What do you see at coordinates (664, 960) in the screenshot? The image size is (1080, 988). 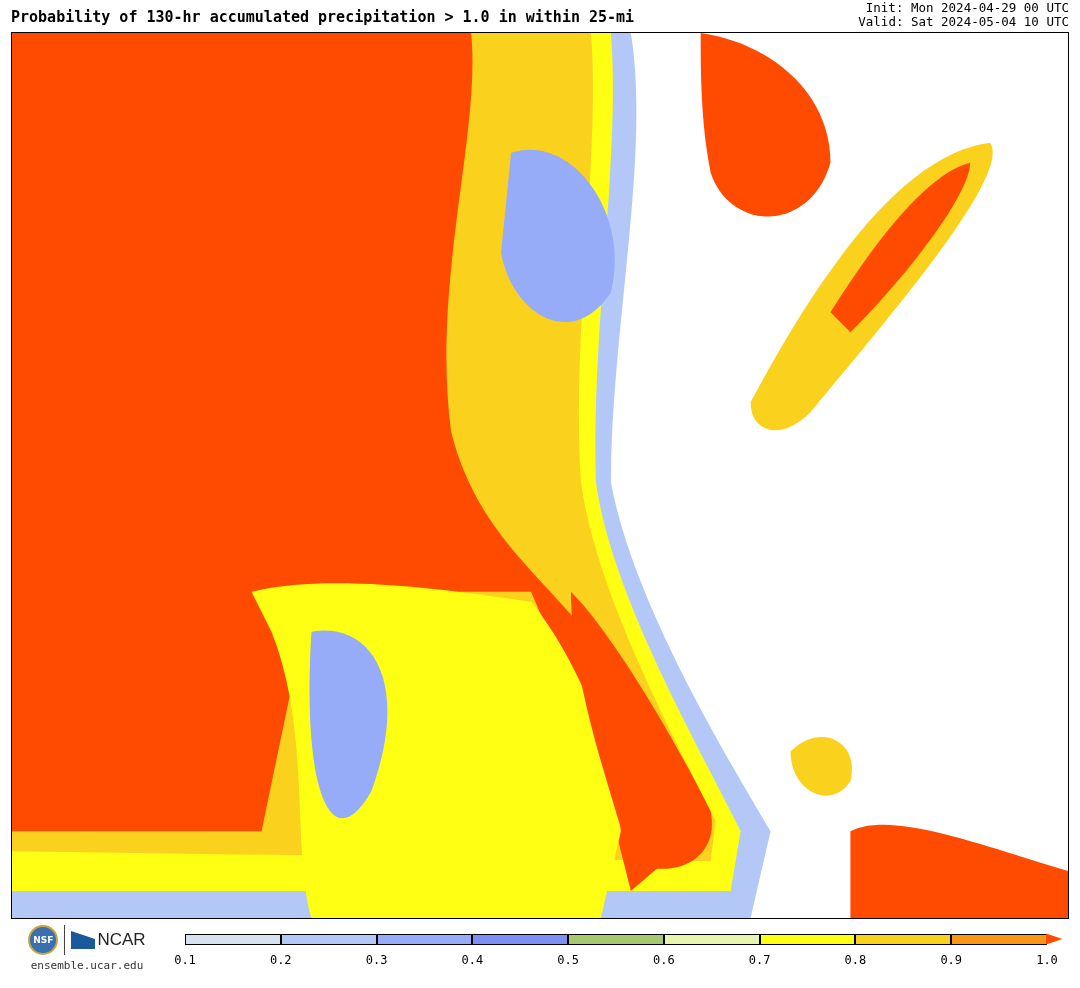 I see `tick-label: 0.6` at bounding box center [664, 960].